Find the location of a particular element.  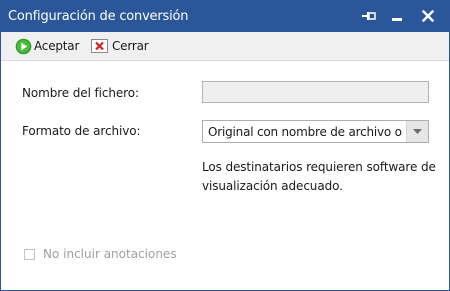

window-title: Configuración de conversión is located at coordinates (98, 16).